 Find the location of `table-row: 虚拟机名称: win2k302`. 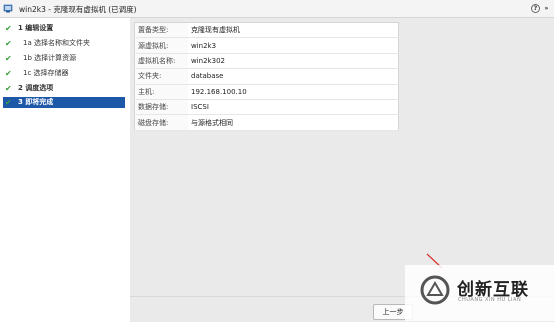

table-row: 虚拟机名称: win2k302 is located at coordinates (266, 61).